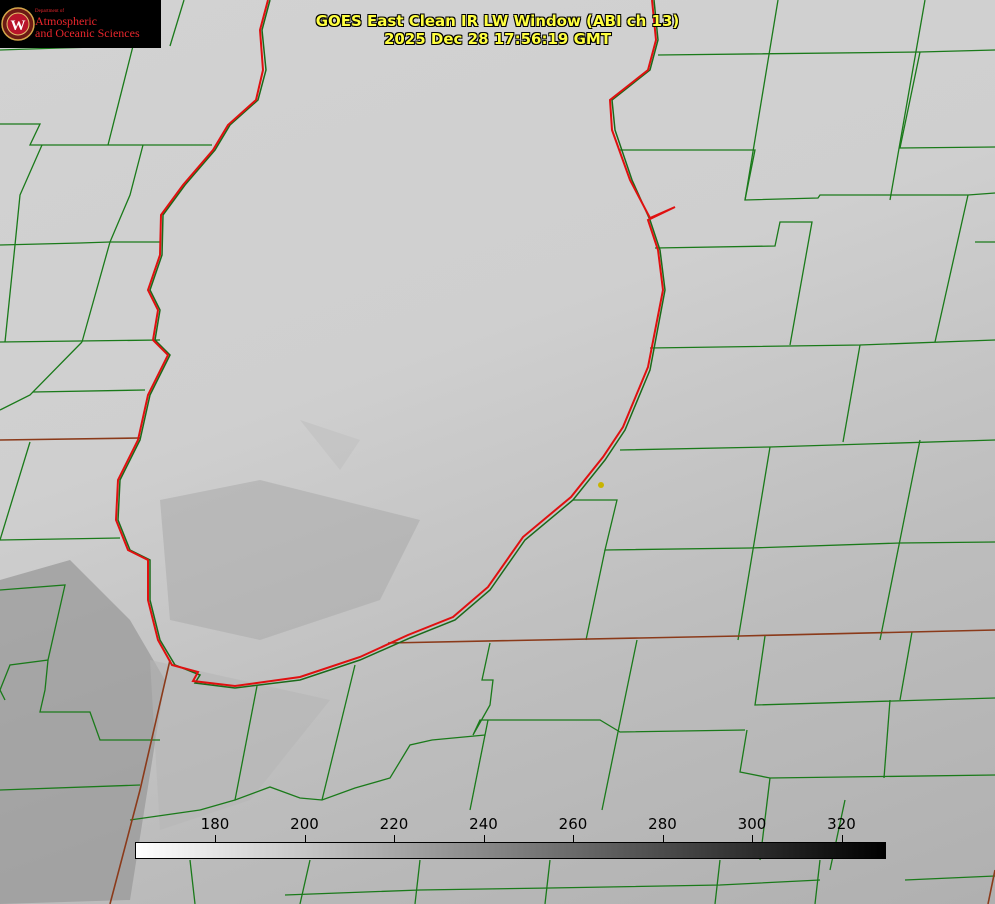  I want to click on colorbar-tick-label: 200, so click(304, 824).